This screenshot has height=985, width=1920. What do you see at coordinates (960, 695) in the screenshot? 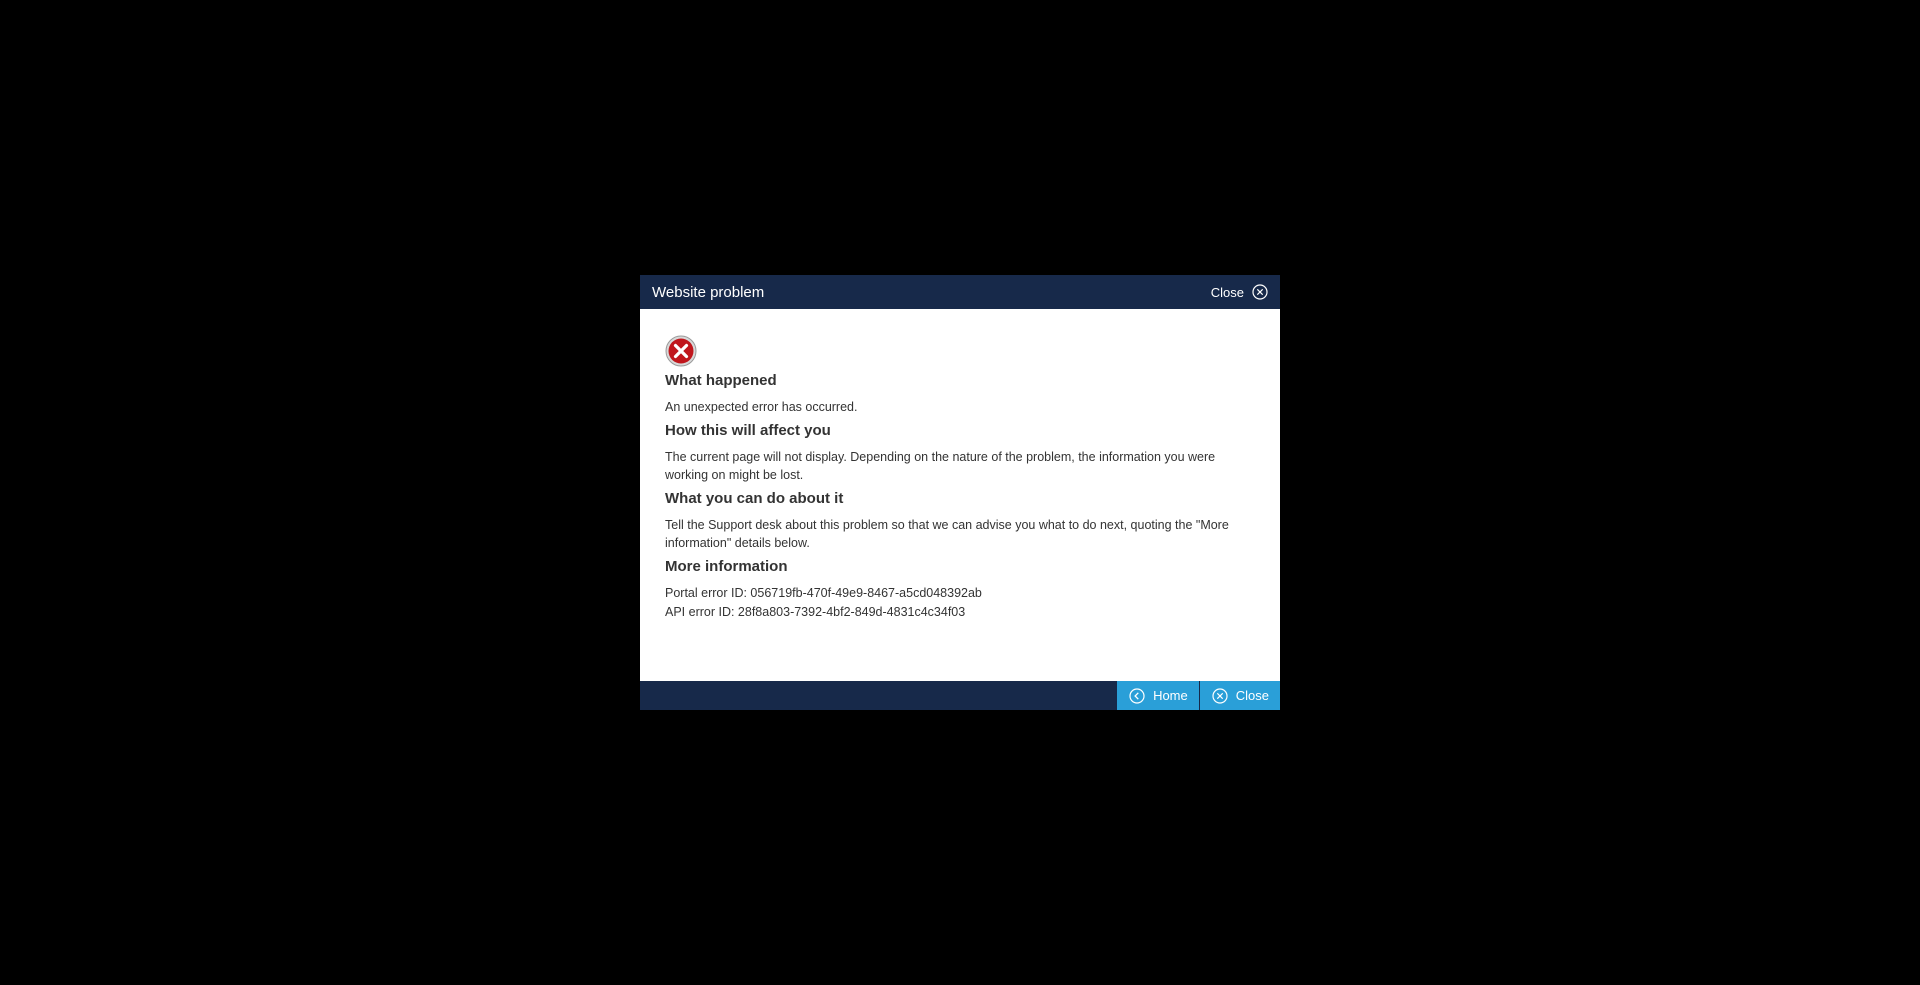
I see `dialog-footer: Home Close` at bounding box center [960, 695].